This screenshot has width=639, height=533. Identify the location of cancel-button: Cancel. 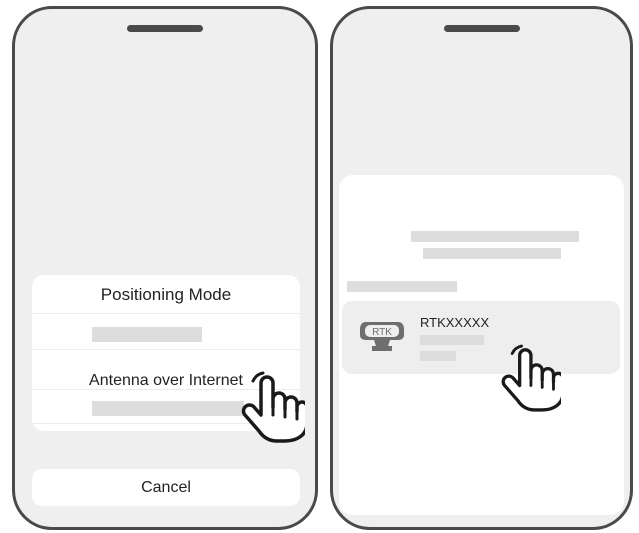
(166, 487).